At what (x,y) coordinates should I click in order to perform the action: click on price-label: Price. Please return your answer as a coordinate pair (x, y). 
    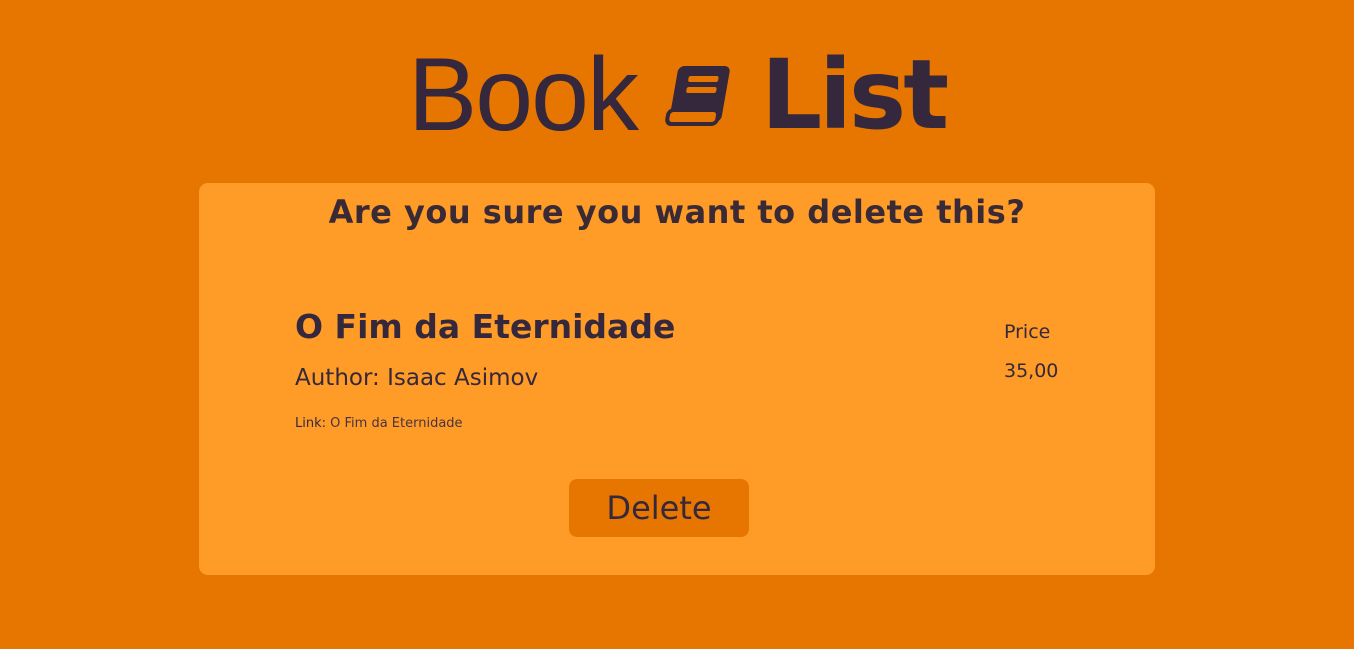
    Looking at the image, I should click on (1027, 332).